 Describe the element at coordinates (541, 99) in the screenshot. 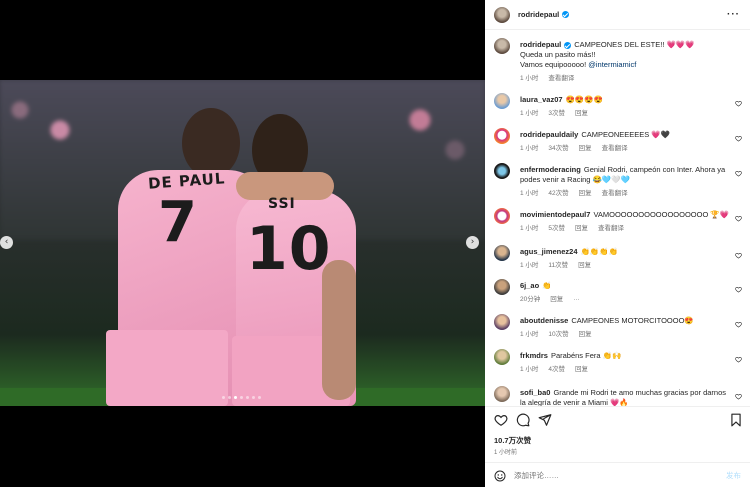

I see `comment-username: laura_vaz07` at that location.